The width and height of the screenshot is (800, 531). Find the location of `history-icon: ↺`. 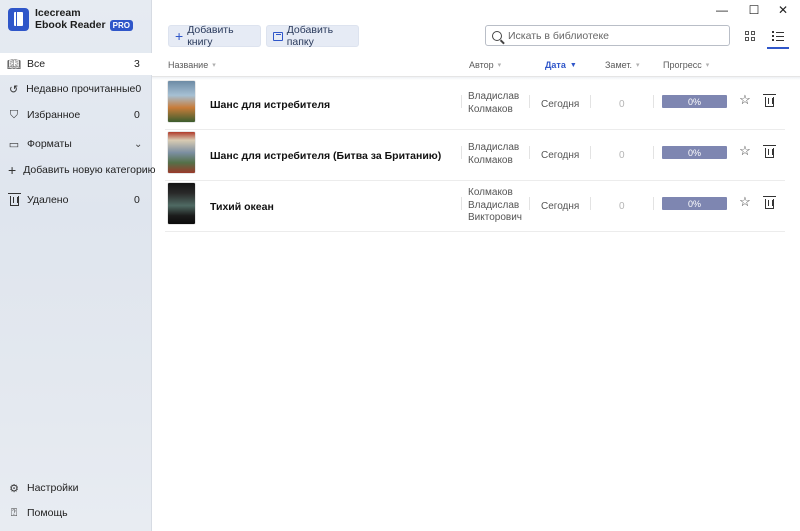

history-icon: ↺ is located at coordinates (13, 89).